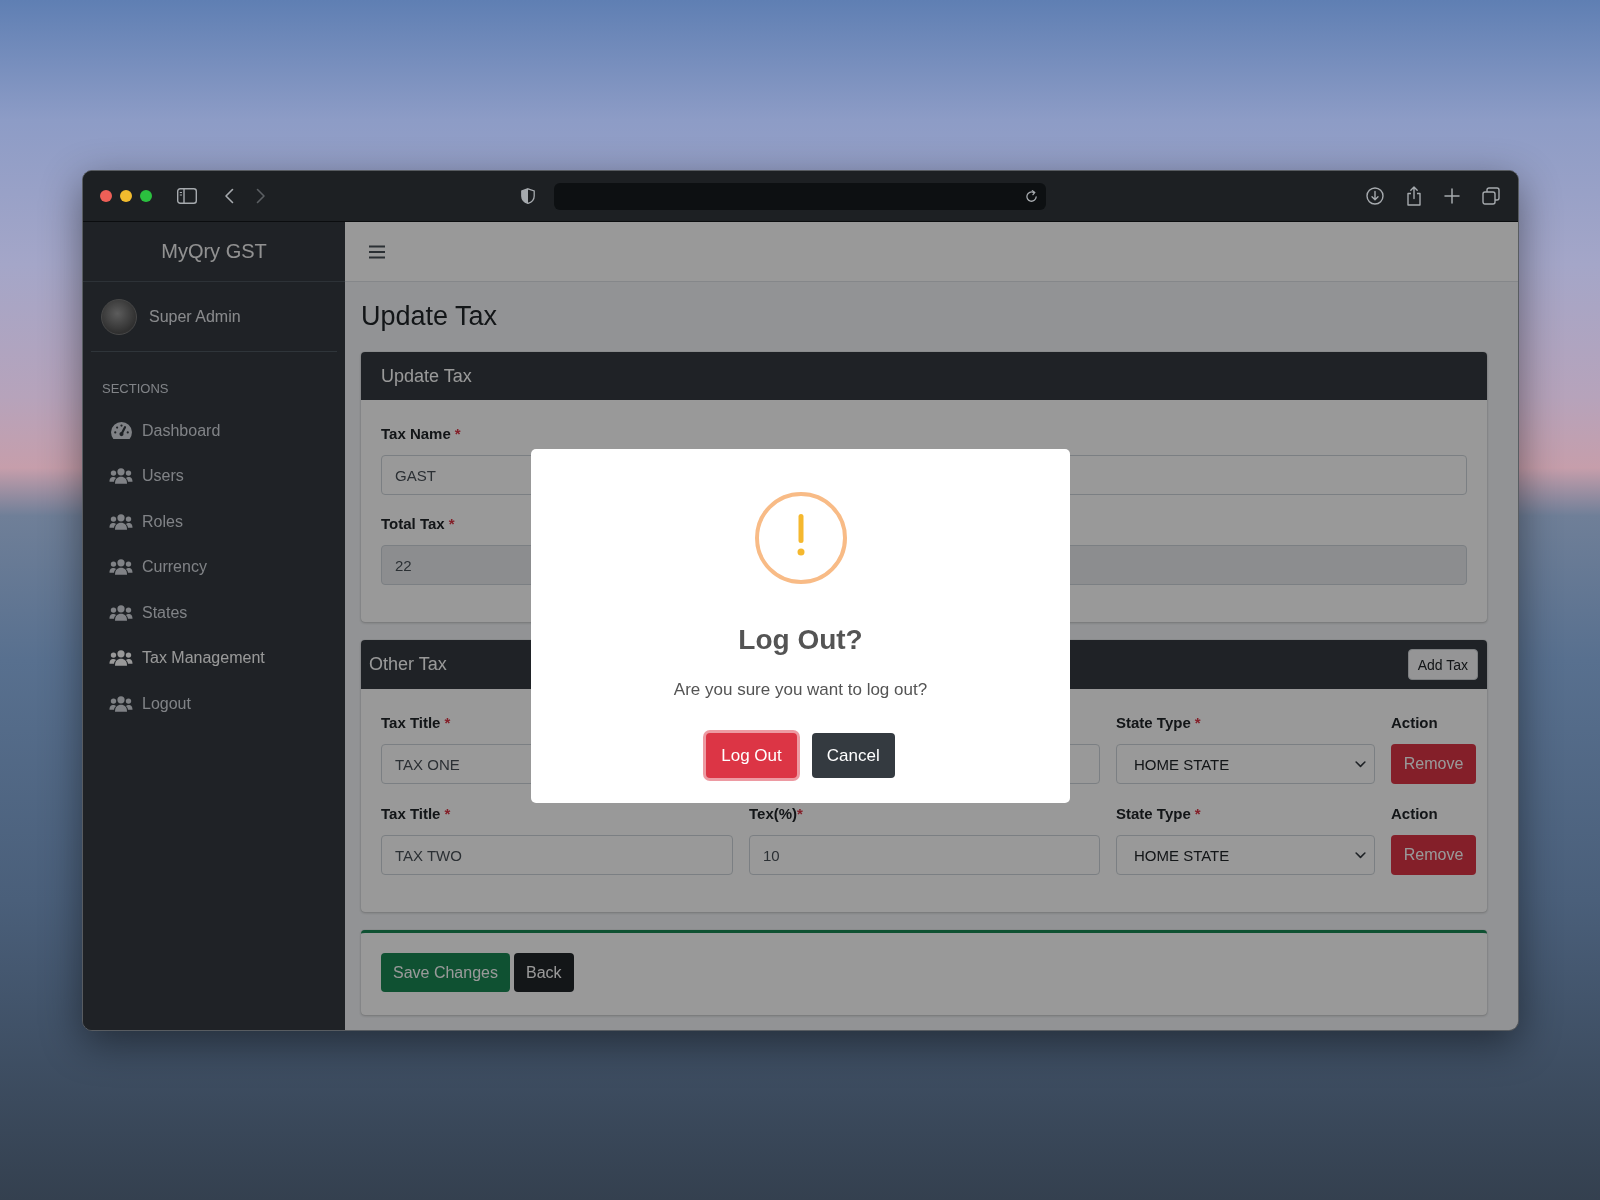 The image size is (1600, 1200). I want to click on brand-name: MyQry GST, so click(214, 251).